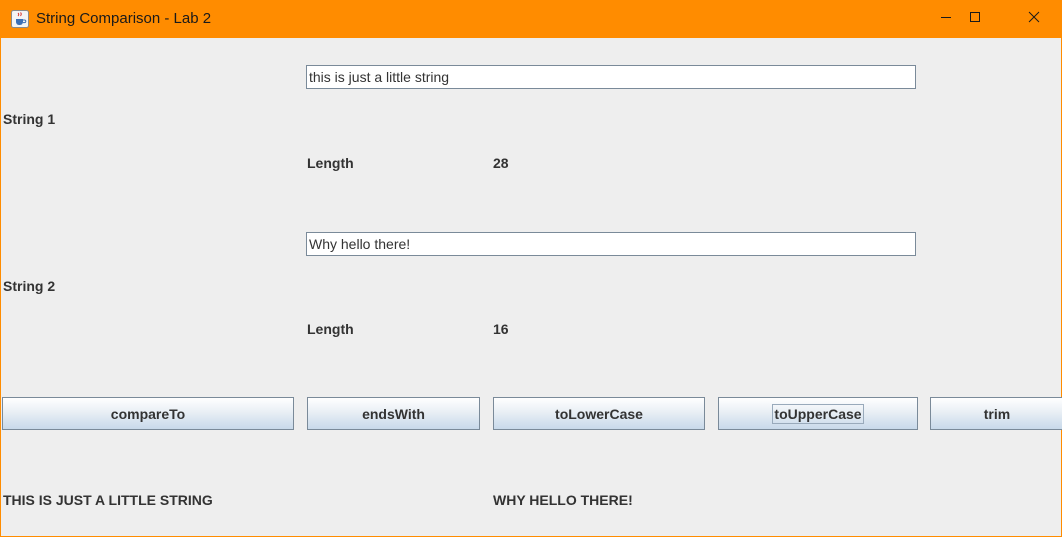 This screenshot has width=1062, height=537. I want to click on ends-with-label: endsWith, so click(393, 413).